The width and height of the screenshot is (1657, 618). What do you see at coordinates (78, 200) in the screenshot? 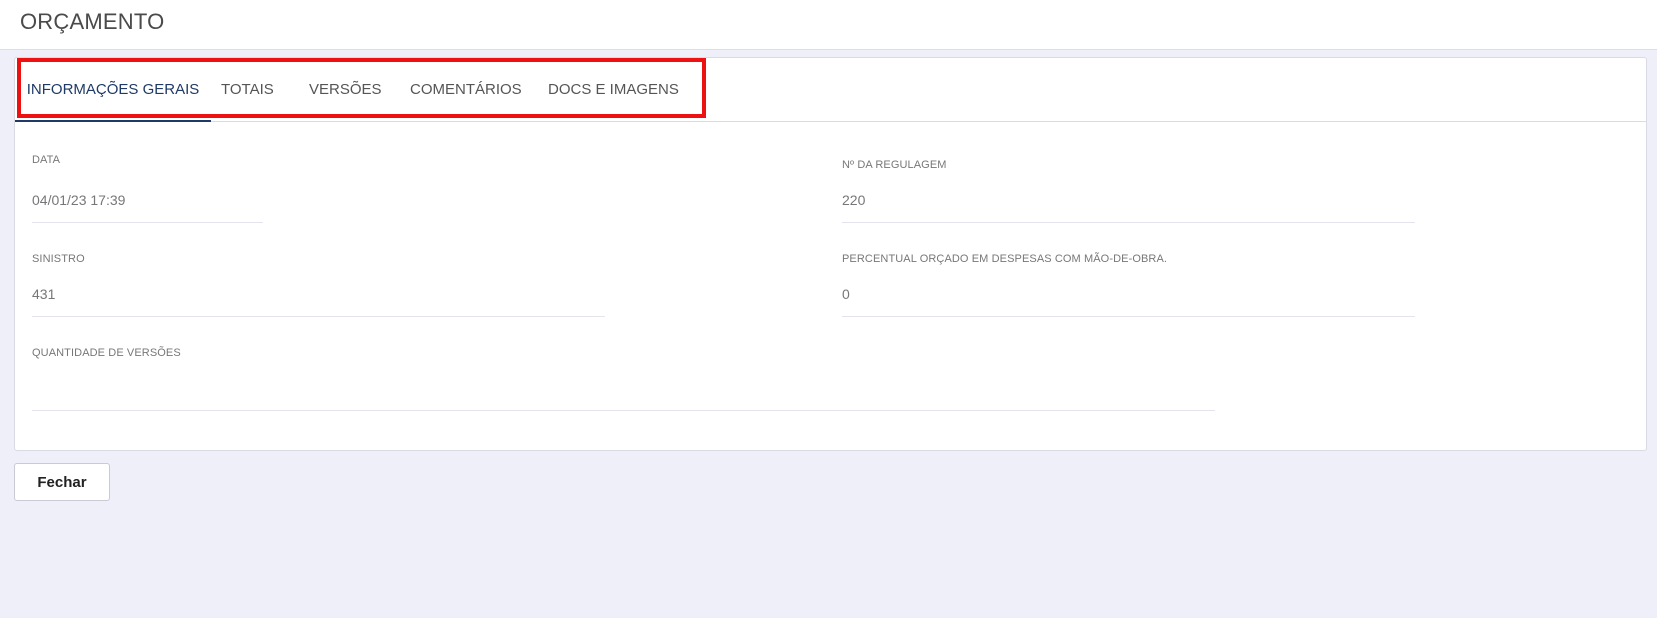
I see `field-data-value: 04/01/23 17:39` at bounding box center [78, 200].